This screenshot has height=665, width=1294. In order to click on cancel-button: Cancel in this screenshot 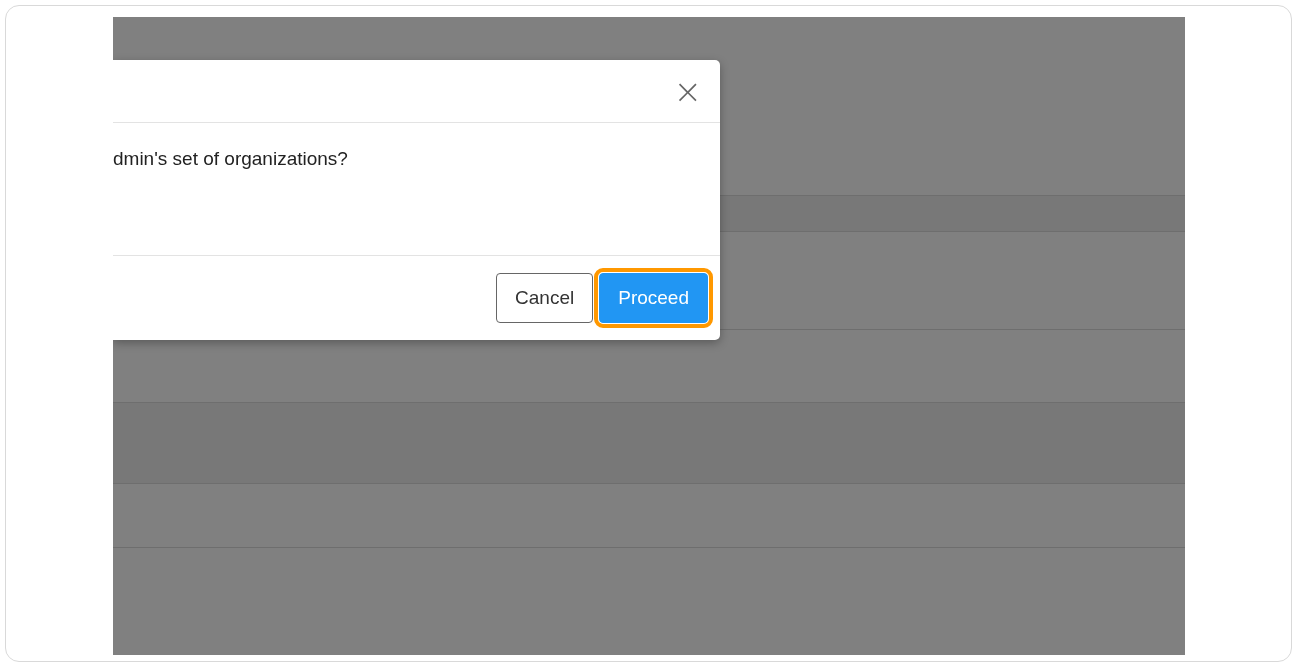, I will do `click(545, 298)`.